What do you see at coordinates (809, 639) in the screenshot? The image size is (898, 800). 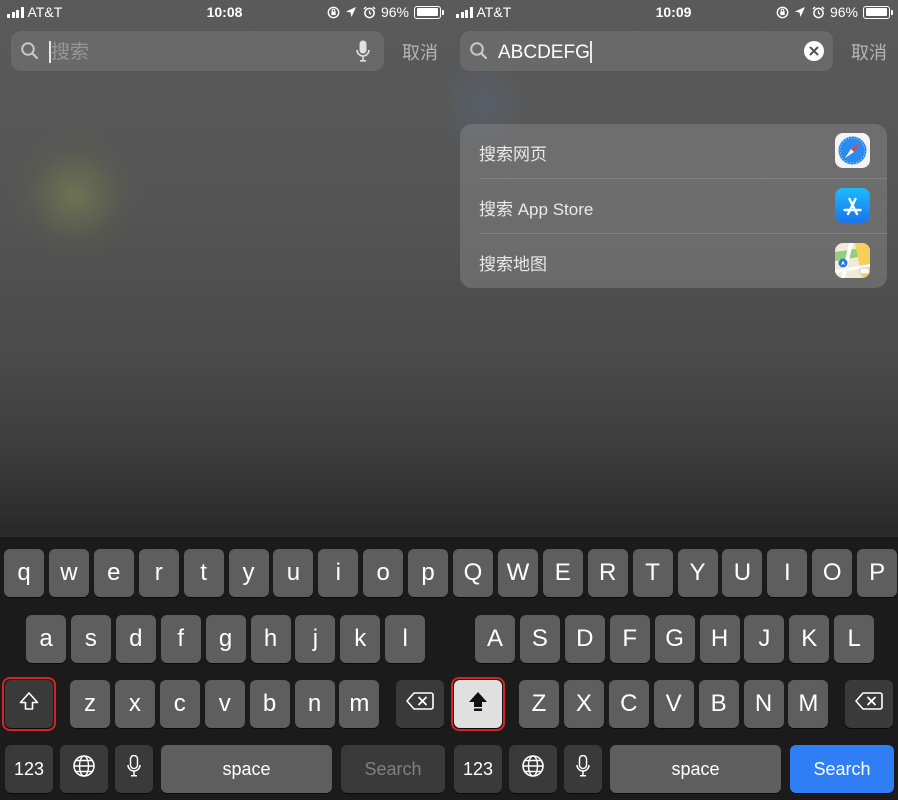 I see `key-k: K` at bounding box center [809, 639].